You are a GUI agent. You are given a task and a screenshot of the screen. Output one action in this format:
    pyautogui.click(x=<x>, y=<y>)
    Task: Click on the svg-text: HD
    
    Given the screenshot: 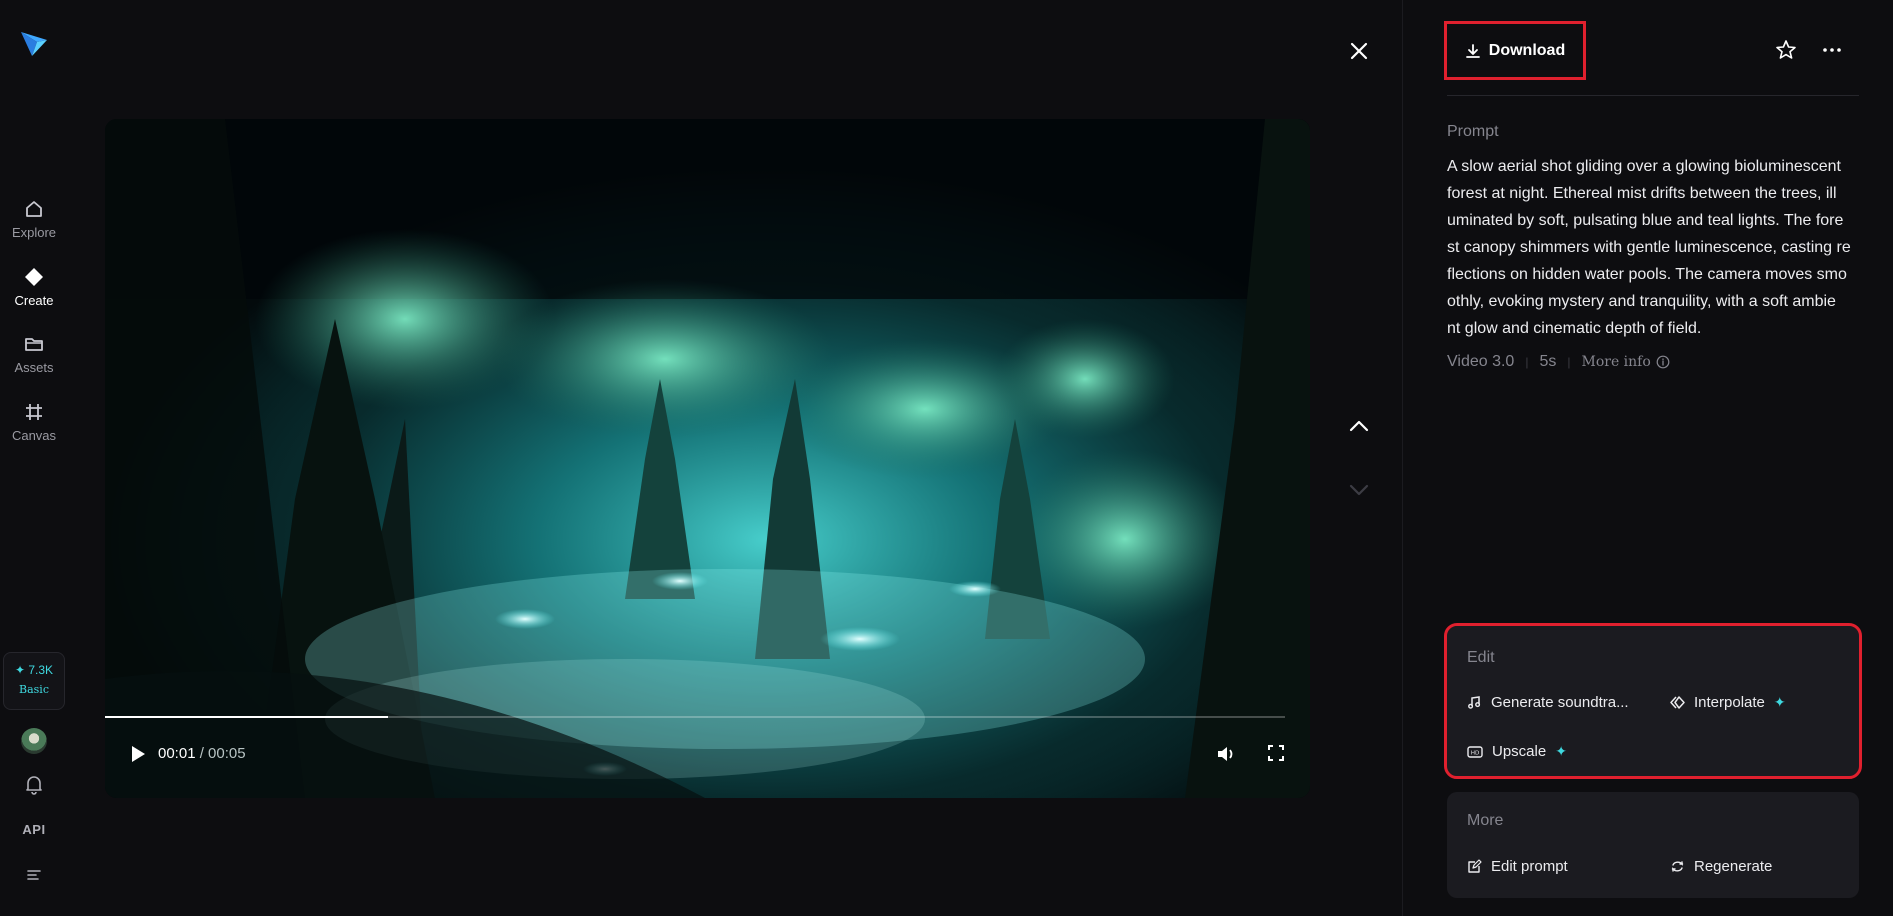 What is the action you would take?
    pyautogui.click(x=1475, y=753)
    